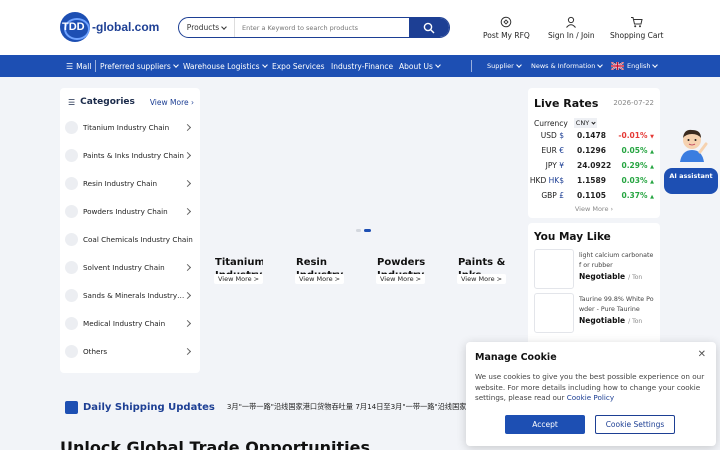  What do you see at coordinates (239, 265) in the screenshot?
I see `banner-slide-title: Titanium Industry` at bounding box center [239, 265].